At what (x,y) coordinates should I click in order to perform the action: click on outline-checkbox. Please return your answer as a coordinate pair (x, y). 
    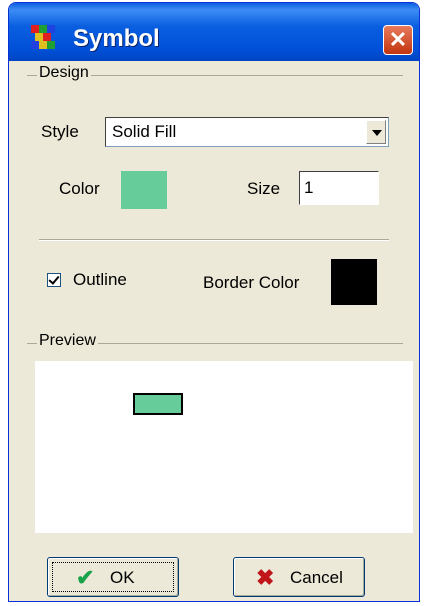
    Looking at the image, I should click on (54, 280).